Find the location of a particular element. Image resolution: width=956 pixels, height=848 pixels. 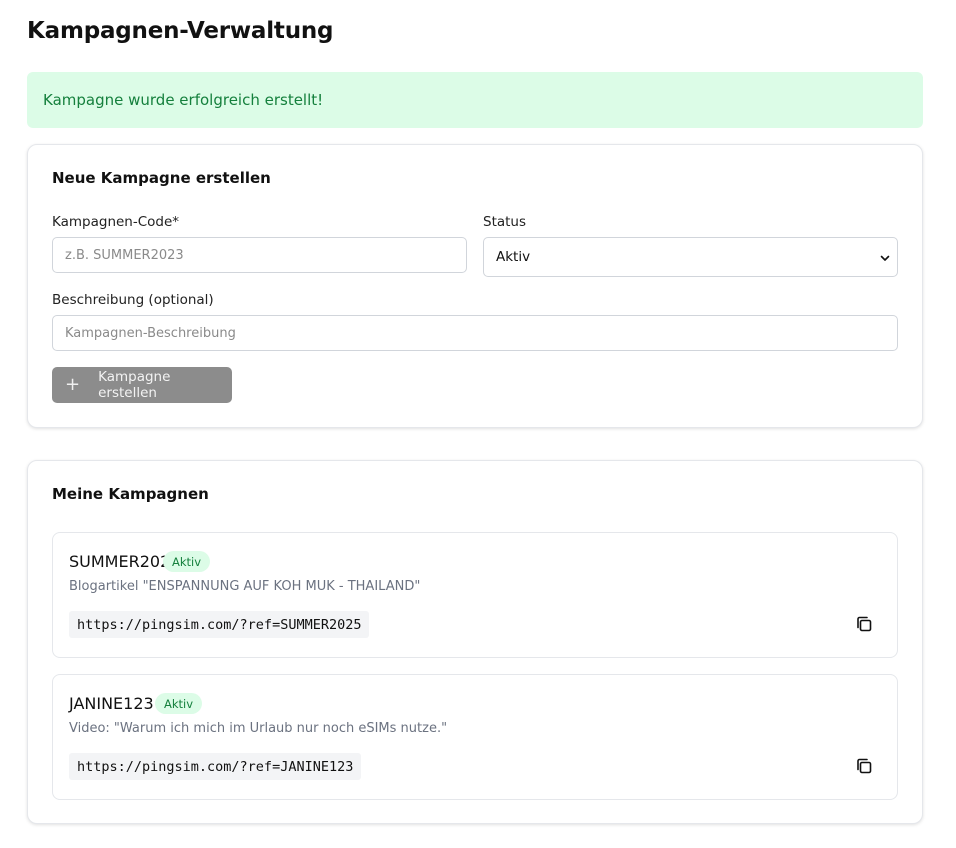

campaign-code: JANINE123 is located at coordinates (111, 703).